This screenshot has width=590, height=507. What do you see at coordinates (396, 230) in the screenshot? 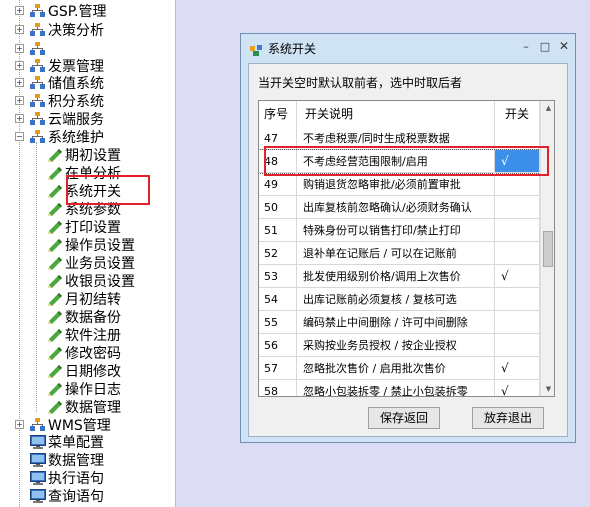
I see `row-description-cell: 特殊身份可以销售打印/禁止打印` at bounding box center [396, 230].